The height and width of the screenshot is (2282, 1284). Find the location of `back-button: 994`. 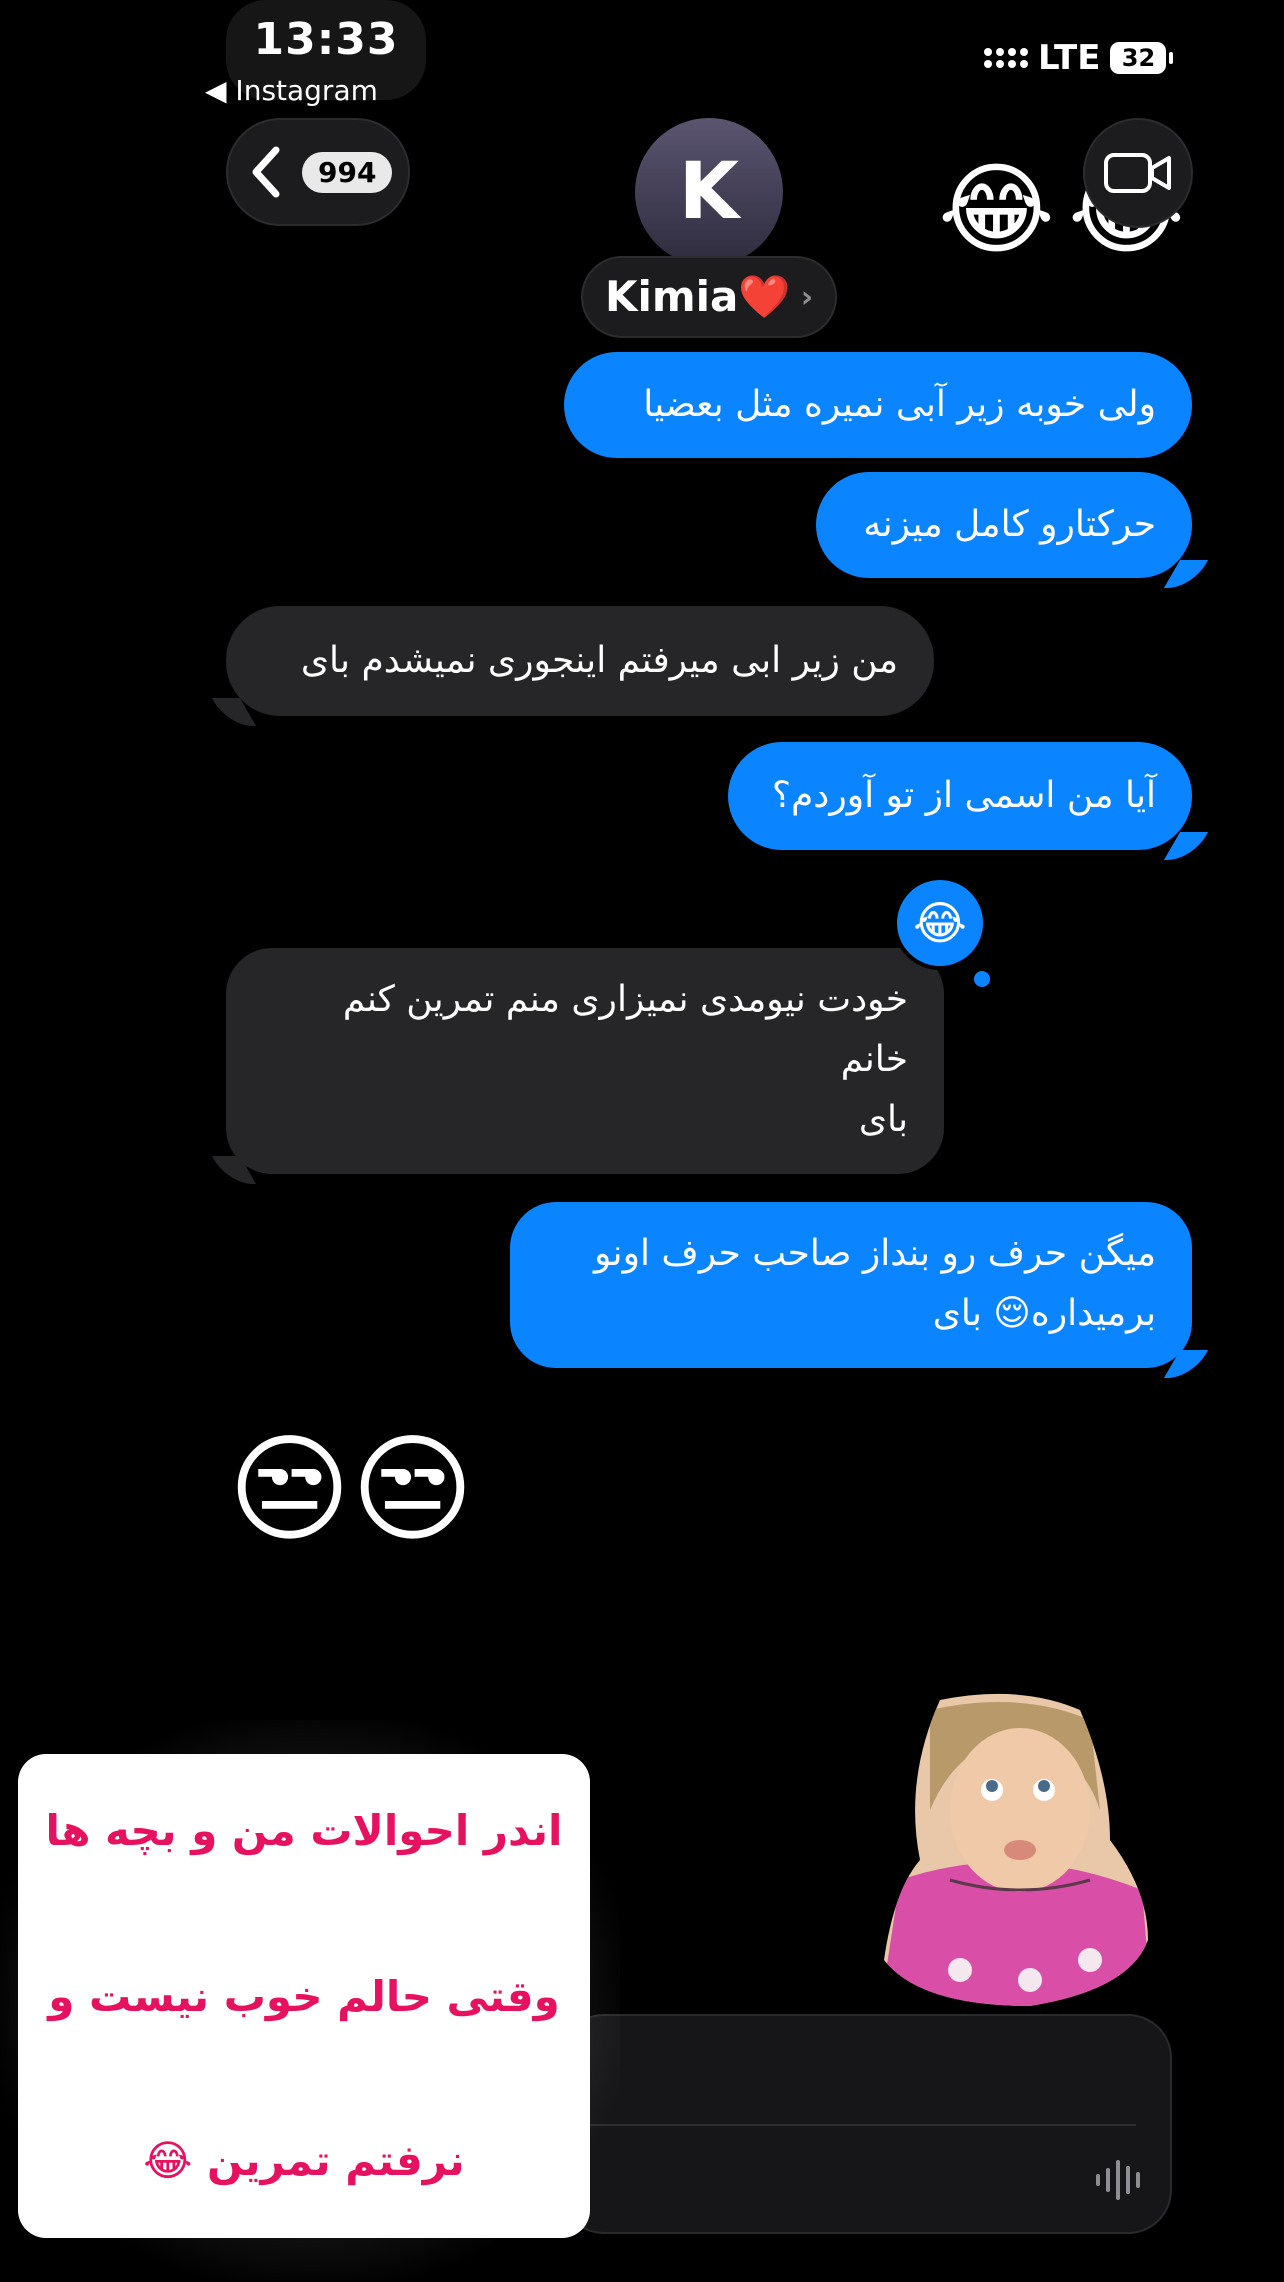

back-button: 994 is located at coordinates (318, 172).